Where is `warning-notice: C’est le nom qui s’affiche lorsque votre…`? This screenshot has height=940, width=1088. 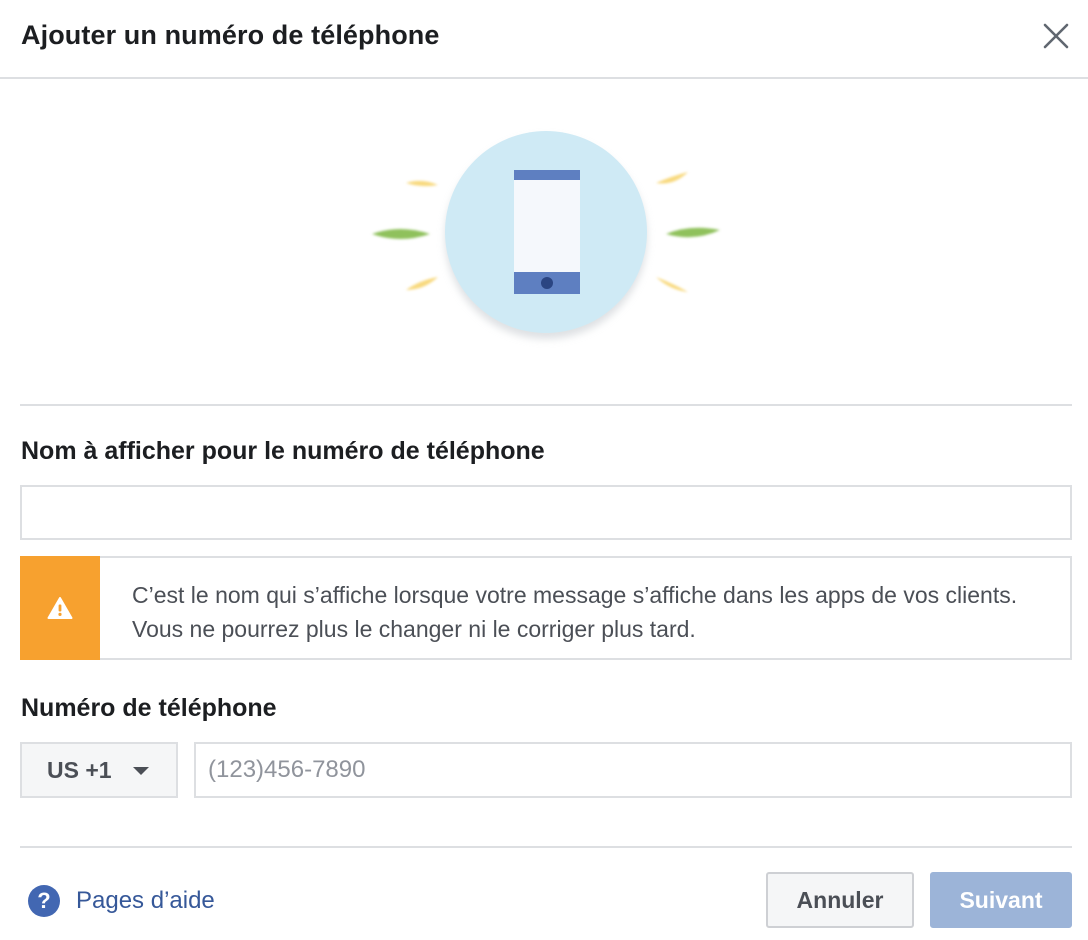 warning-notice: C’est le nom qui s’affiche lorsque votre… is located at coordinates (546, 608).